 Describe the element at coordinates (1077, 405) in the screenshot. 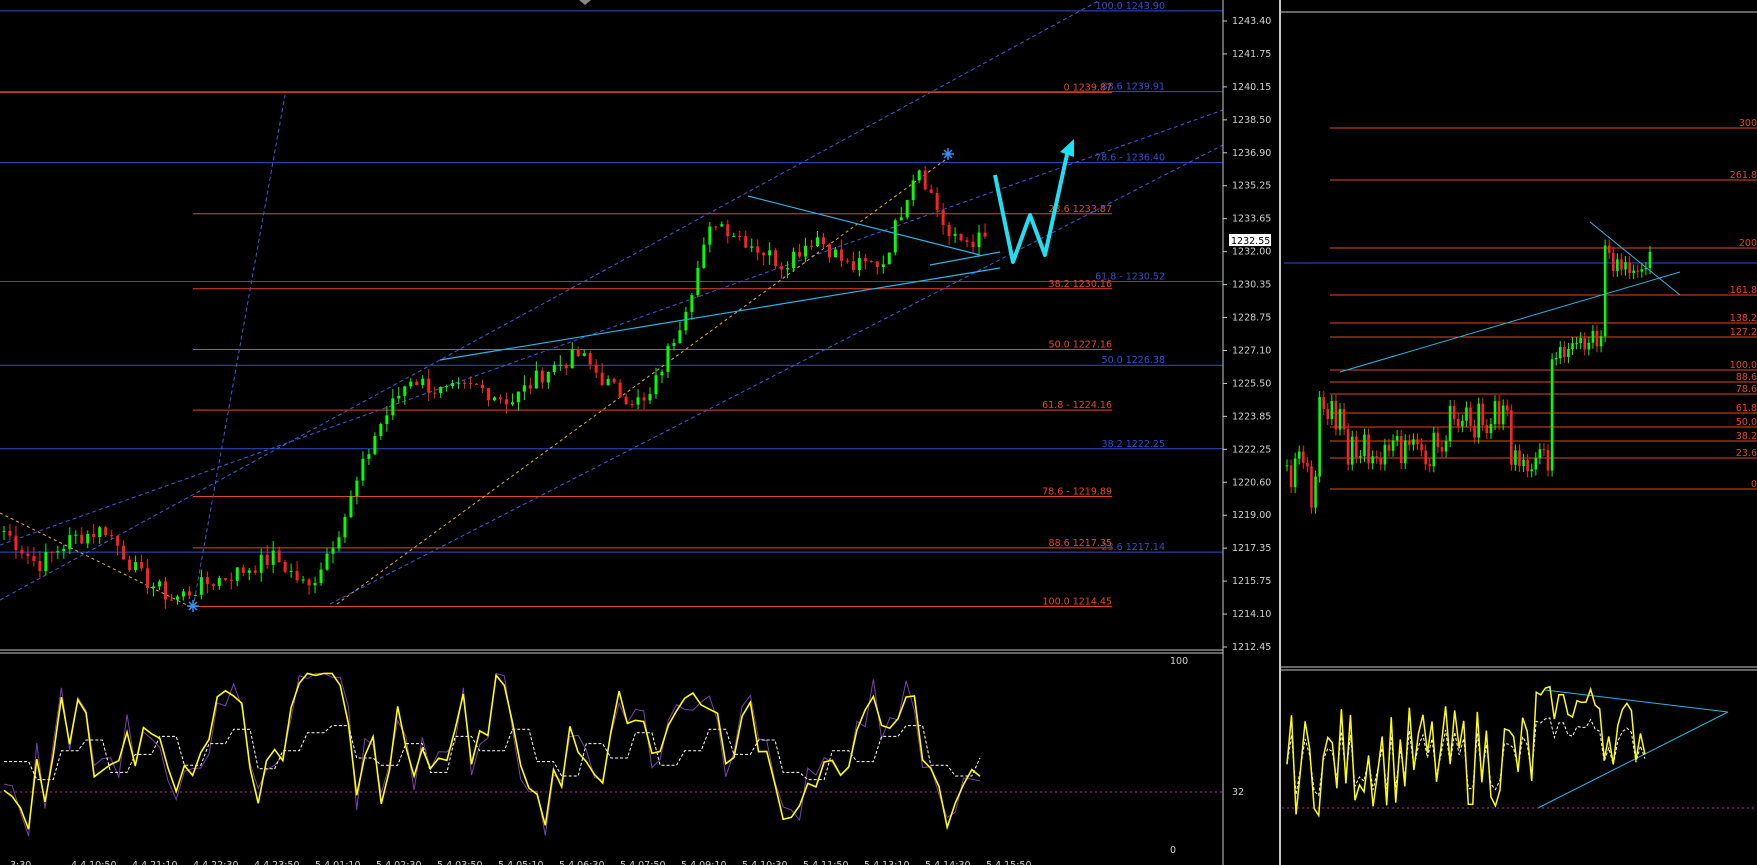

I see `fib-red-label: 61.8 - 1224.16` at that location.